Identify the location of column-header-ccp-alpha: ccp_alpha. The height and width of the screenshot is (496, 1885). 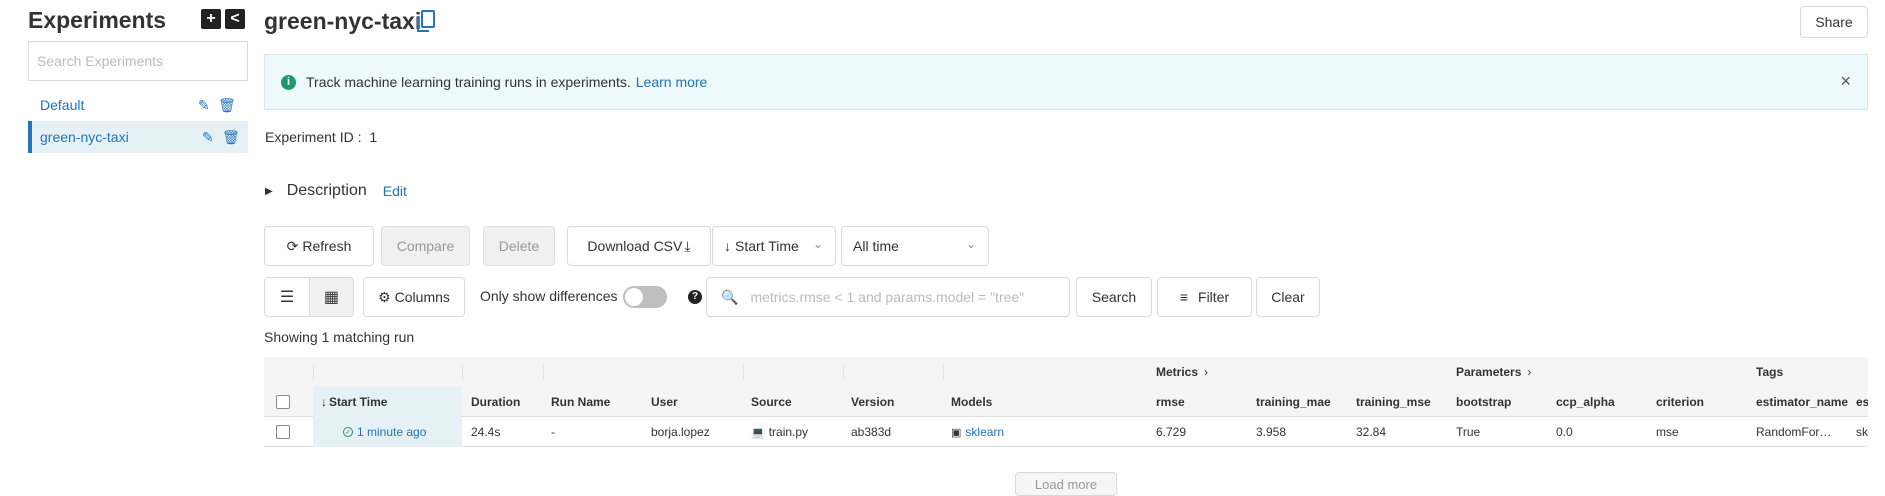
(1598, 402).